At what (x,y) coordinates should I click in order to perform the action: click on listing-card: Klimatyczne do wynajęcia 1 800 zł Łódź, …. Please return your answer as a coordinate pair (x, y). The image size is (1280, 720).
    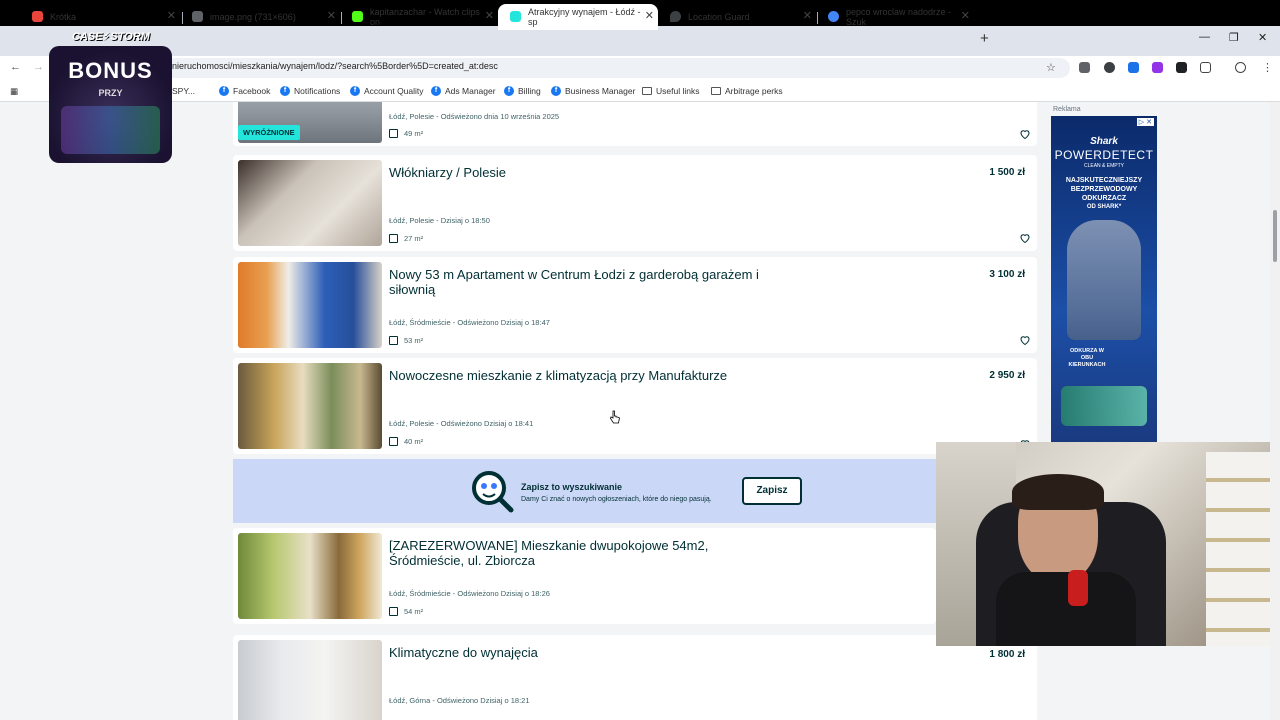
    Looking at the image, I should click on (635, 677).